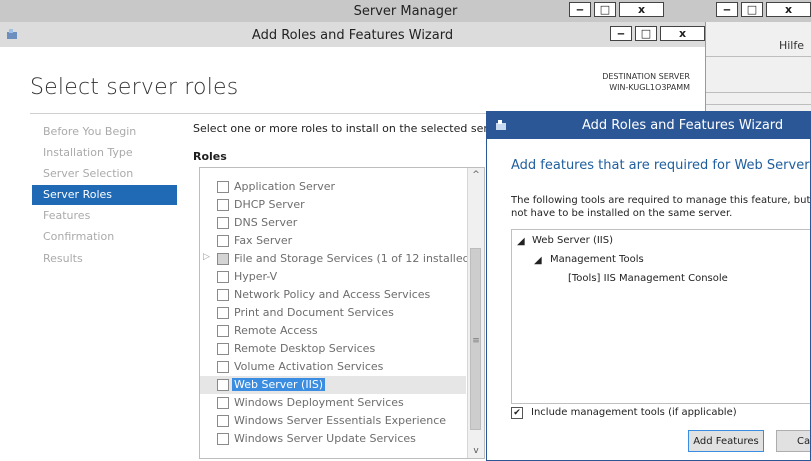 Image resolution: width=811 pixels, height=461 pixels. I want to click on page-title: Select server roles, so click(134, 87).